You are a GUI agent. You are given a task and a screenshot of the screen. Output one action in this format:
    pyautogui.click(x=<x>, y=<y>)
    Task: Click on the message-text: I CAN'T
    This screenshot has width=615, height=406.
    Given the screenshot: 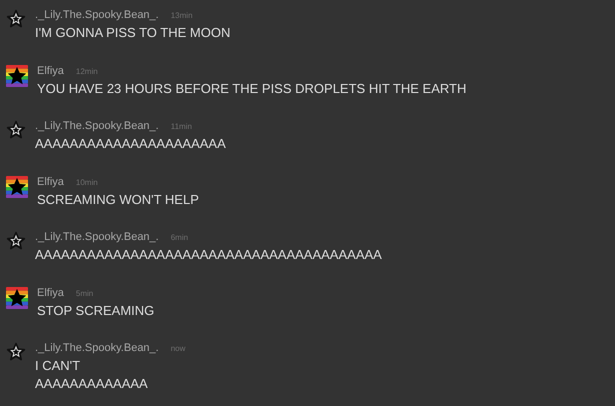 What is the action you would take?
    pyautogui.click(x=58, y=366)
    